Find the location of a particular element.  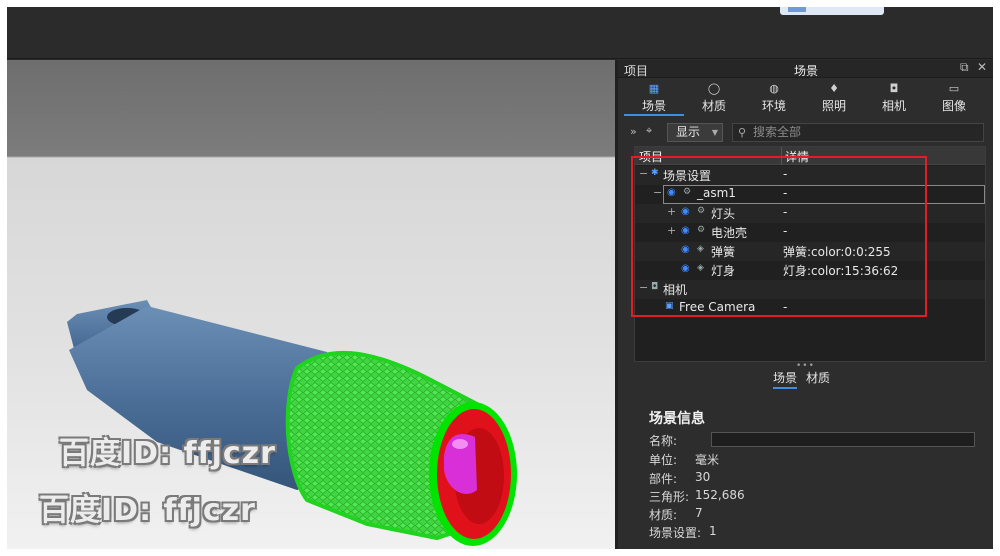

chevron-down-icon: ▼ is located at coordinates (714, 132).